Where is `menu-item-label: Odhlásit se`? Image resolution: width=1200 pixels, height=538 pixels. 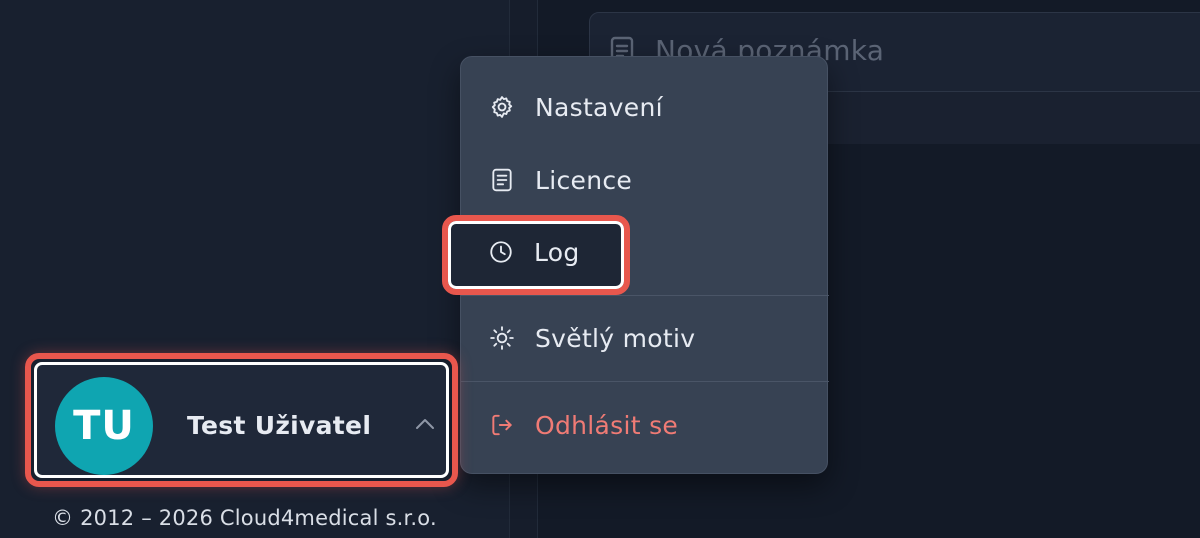 menu-item-label: Odhlásit se is located at coordinates (607, 425).